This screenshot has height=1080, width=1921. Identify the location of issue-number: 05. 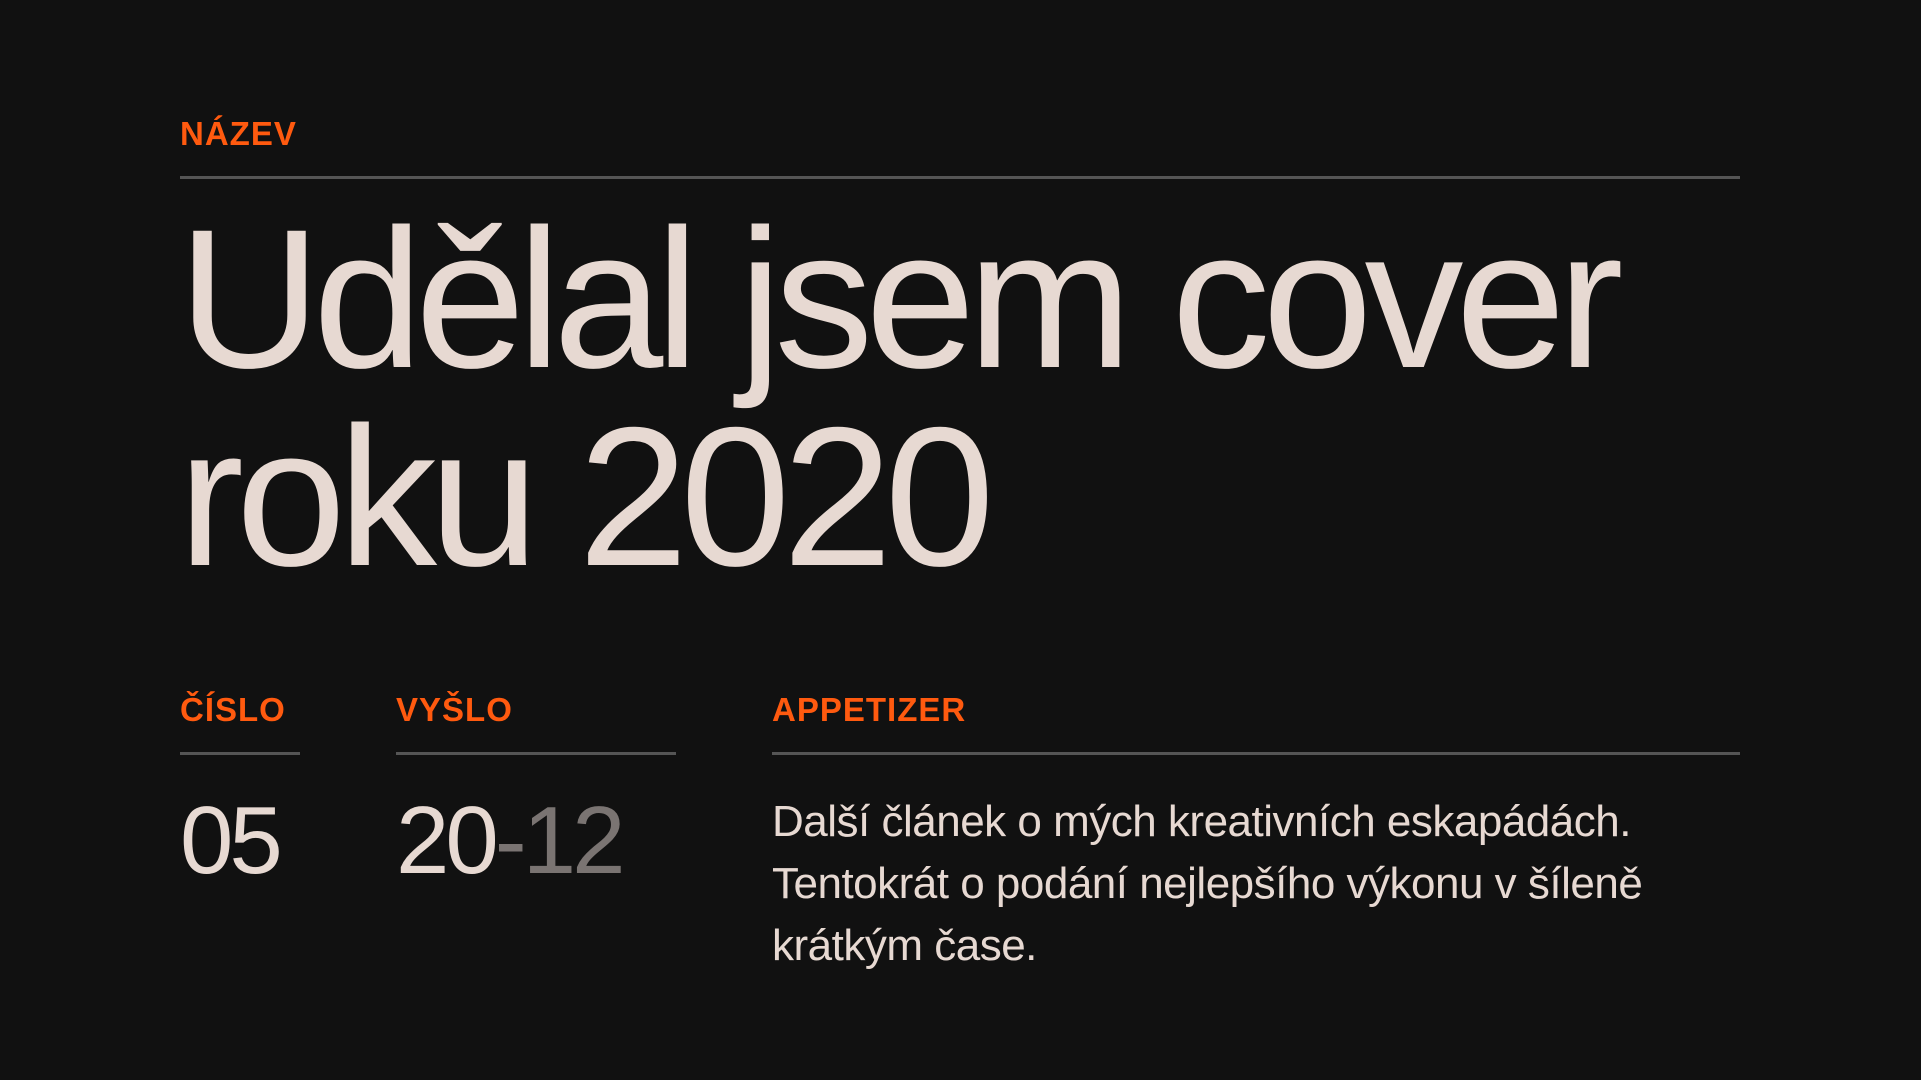
(231, 840).